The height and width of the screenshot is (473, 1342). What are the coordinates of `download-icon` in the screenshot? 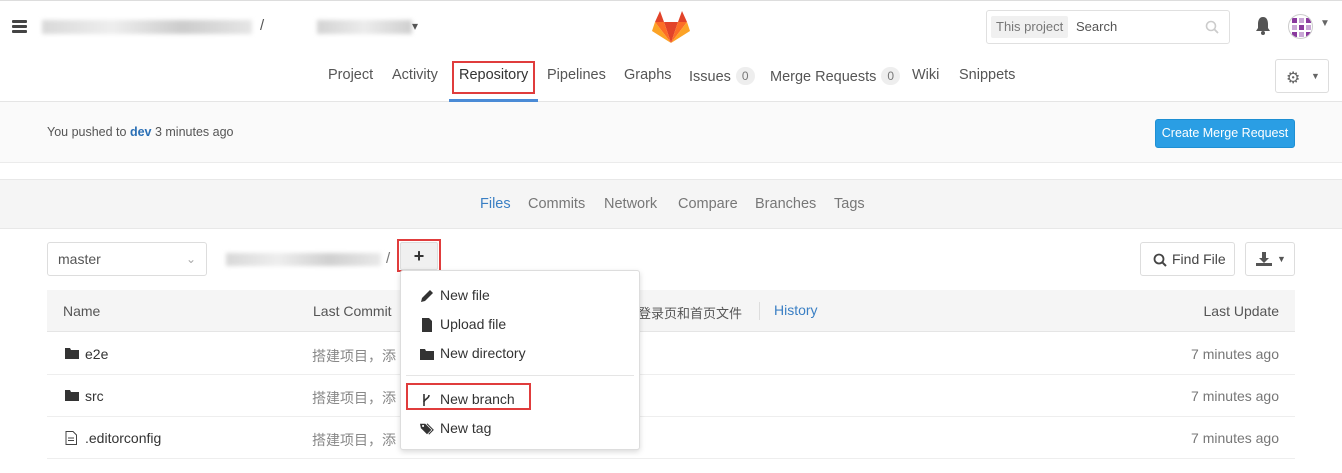 It's located at (1264, 259).